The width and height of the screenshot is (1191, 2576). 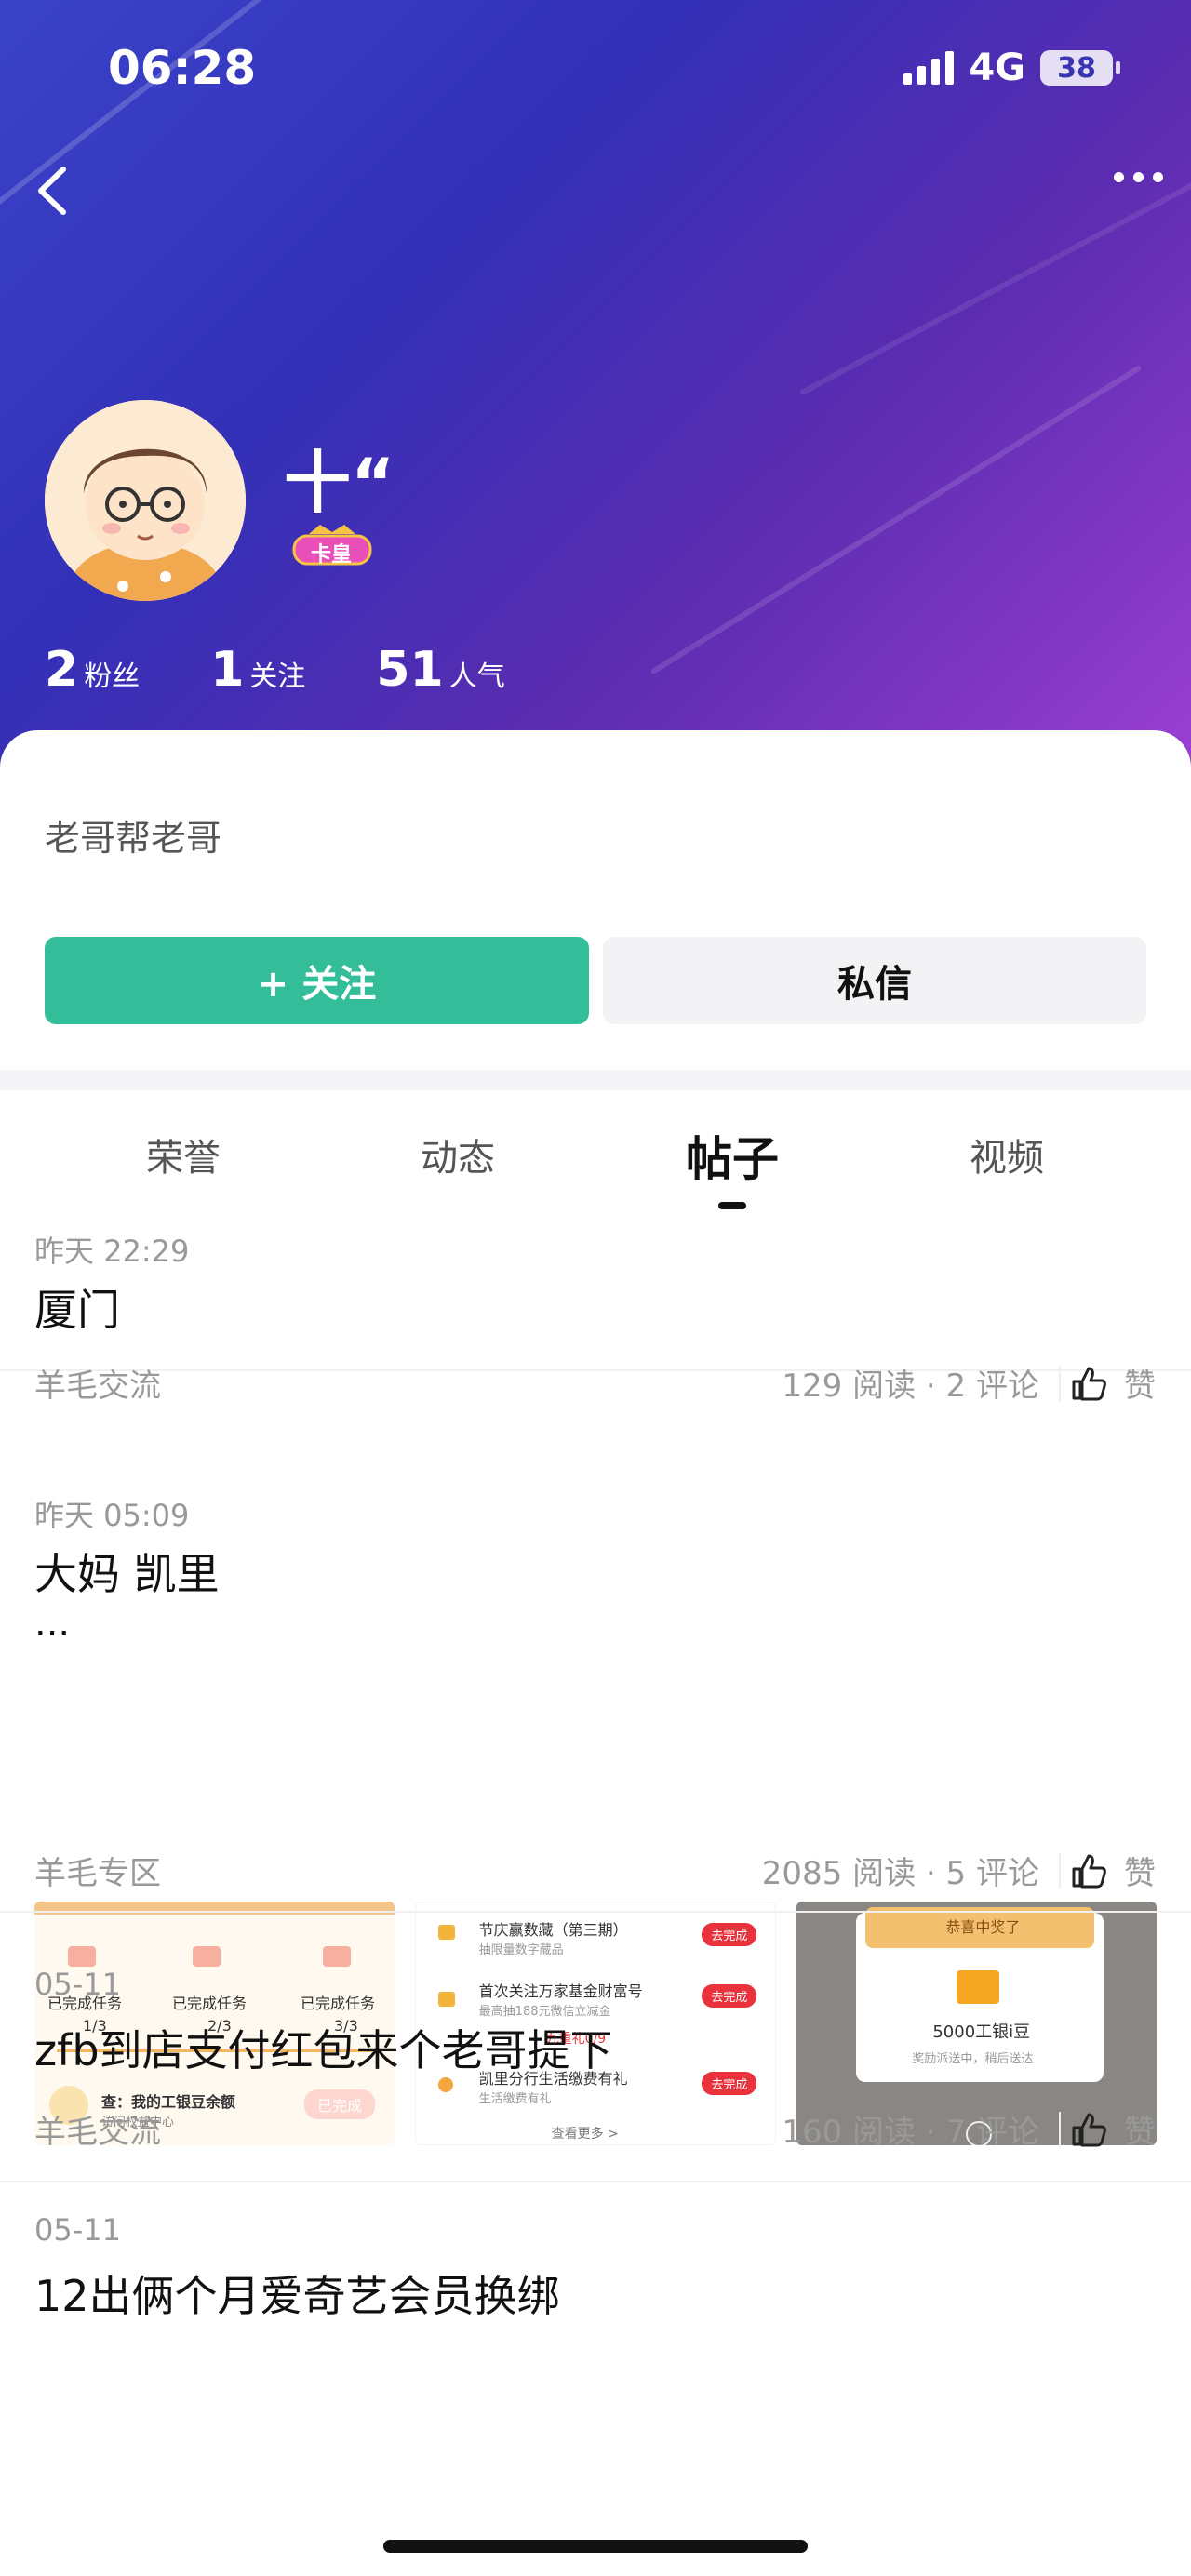 I want to click on post-stats: 129 阅读 · 2 评论, so click(x=910, y=1386).